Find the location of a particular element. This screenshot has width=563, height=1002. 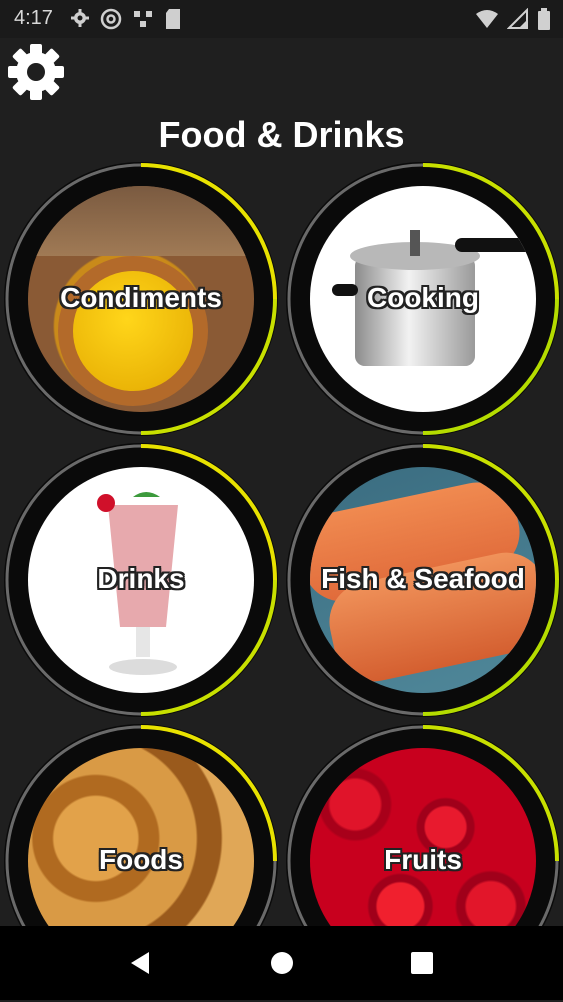

settings-button is located at coordinates (36, 72).